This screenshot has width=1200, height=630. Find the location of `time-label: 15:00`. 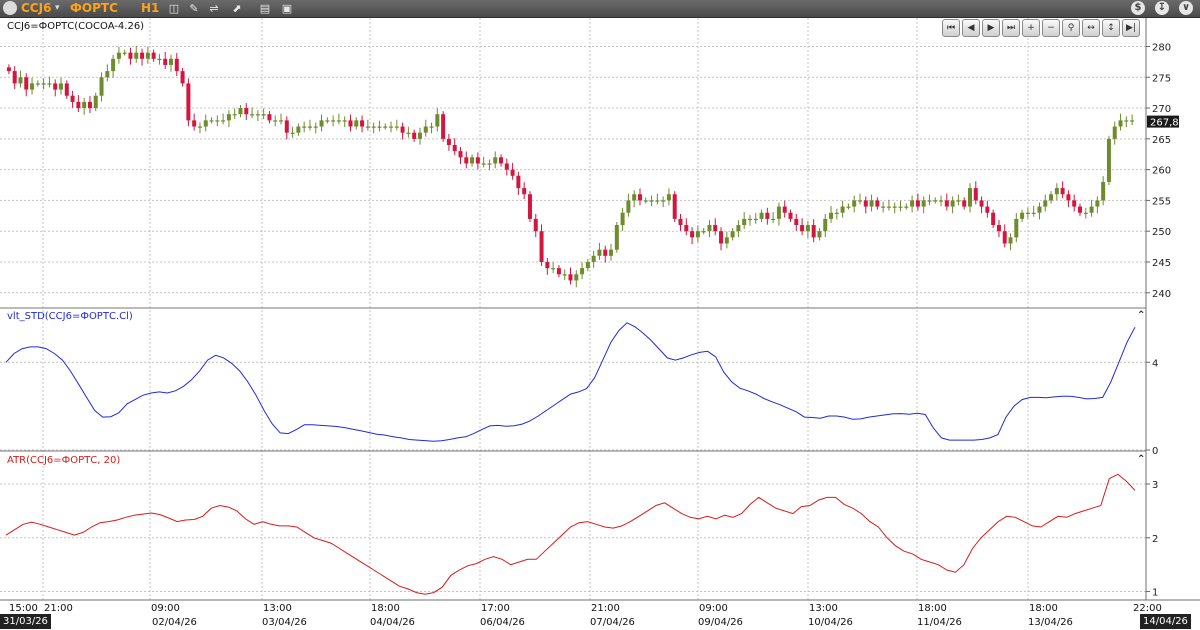

time-label: 15:00 is located at coordinates (23, 608).